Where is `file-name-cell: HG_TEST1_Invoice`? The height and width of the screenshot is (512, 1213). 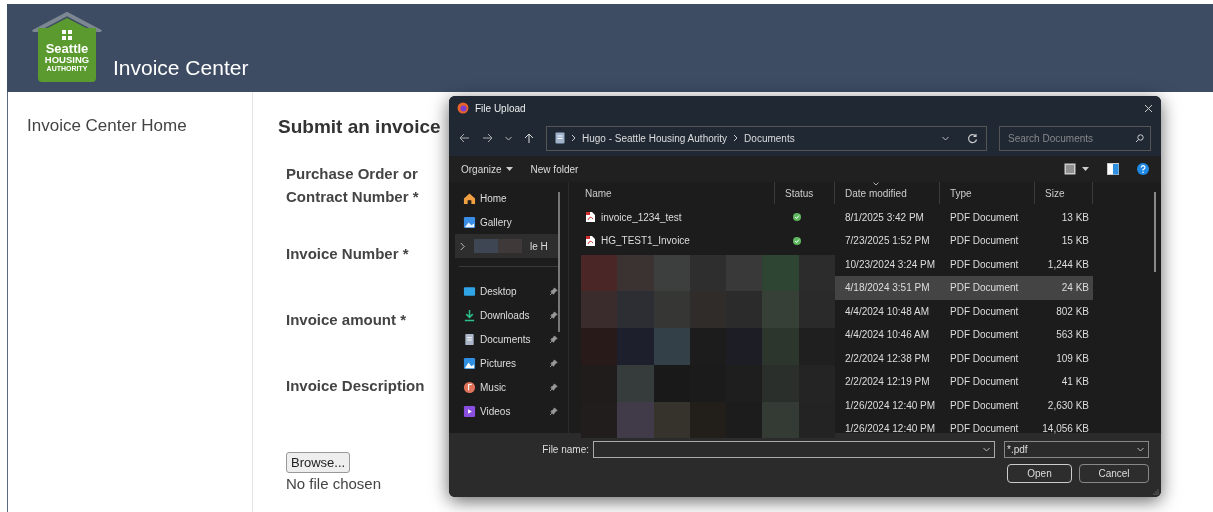
file-name-cell: HG_TEST1_Invoice is located at coordinates (675, 241).